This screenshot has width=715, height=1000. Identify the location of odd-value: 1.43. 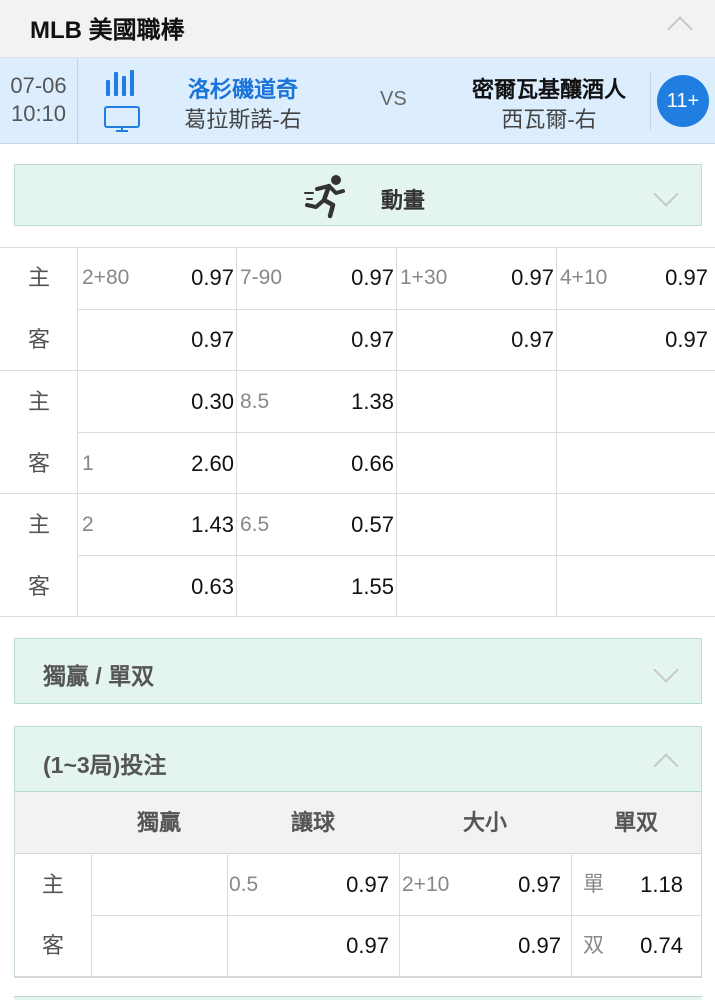
(192, 525).